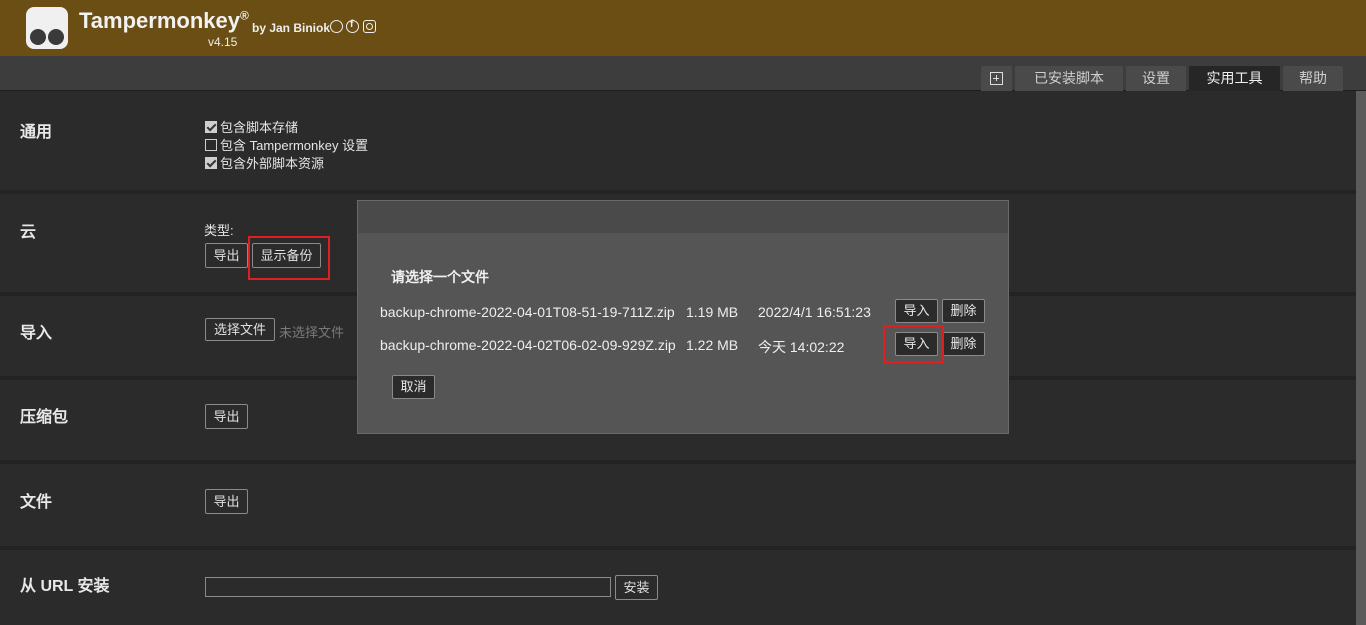 The height and width of the screenshot is (625, 1366). Describe the element at coordinates (226, 255) in the screenshot. I see `cloud-export-button: 导出` at that location.